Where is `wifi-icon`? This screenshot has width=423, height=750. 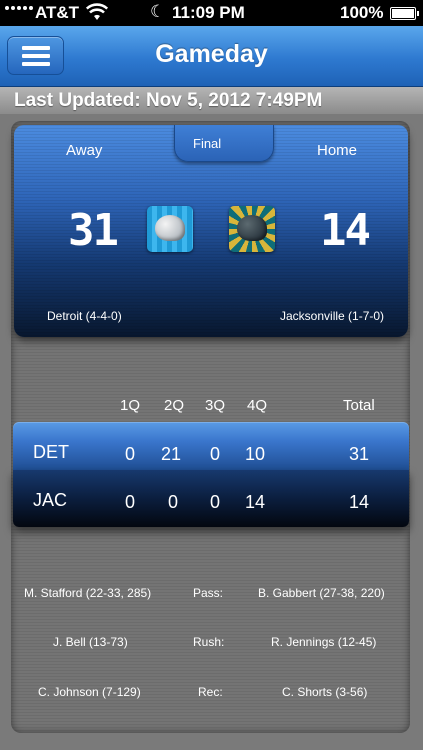
wifi-icon is located at coordinates (97, 14).